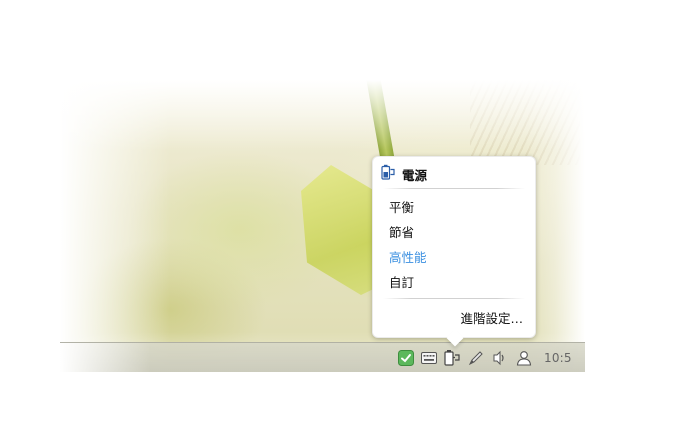  What do you see at coordinates (401, 281) in the screenshot?
I see `mode-custom: 自訂` at bounding box center [401, 281].